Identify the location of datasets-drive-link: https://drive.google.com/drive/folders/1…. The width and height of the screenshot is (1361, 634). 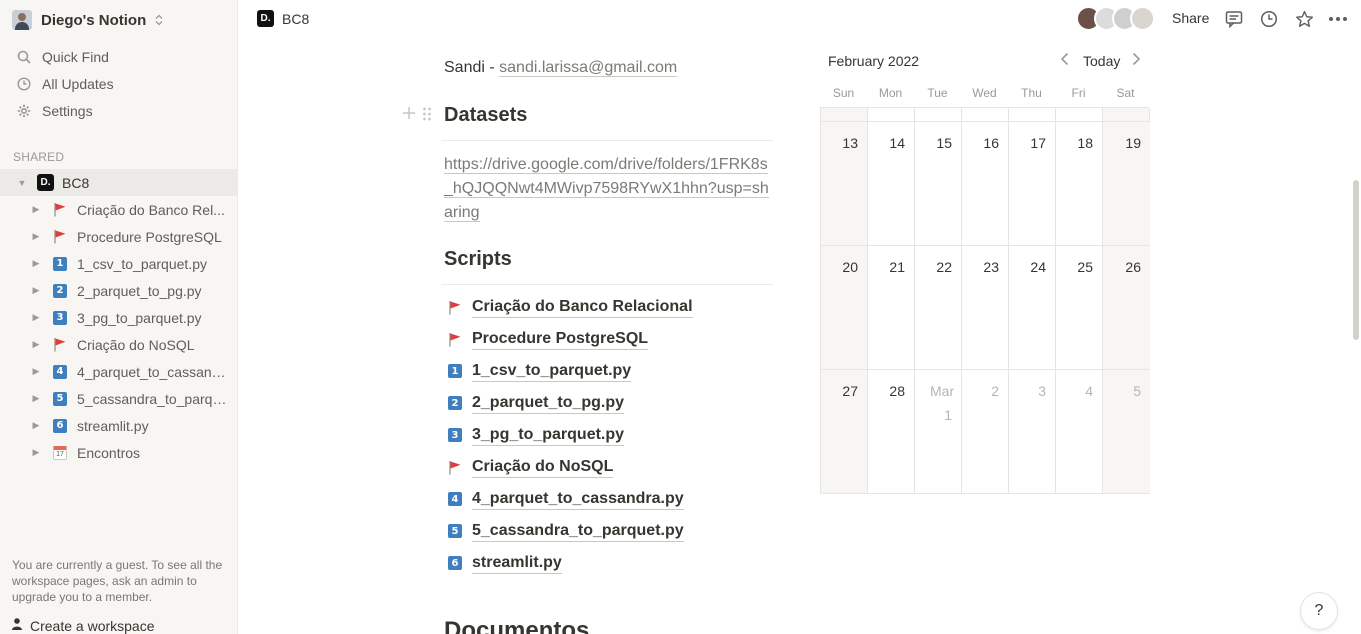
(610, 189).